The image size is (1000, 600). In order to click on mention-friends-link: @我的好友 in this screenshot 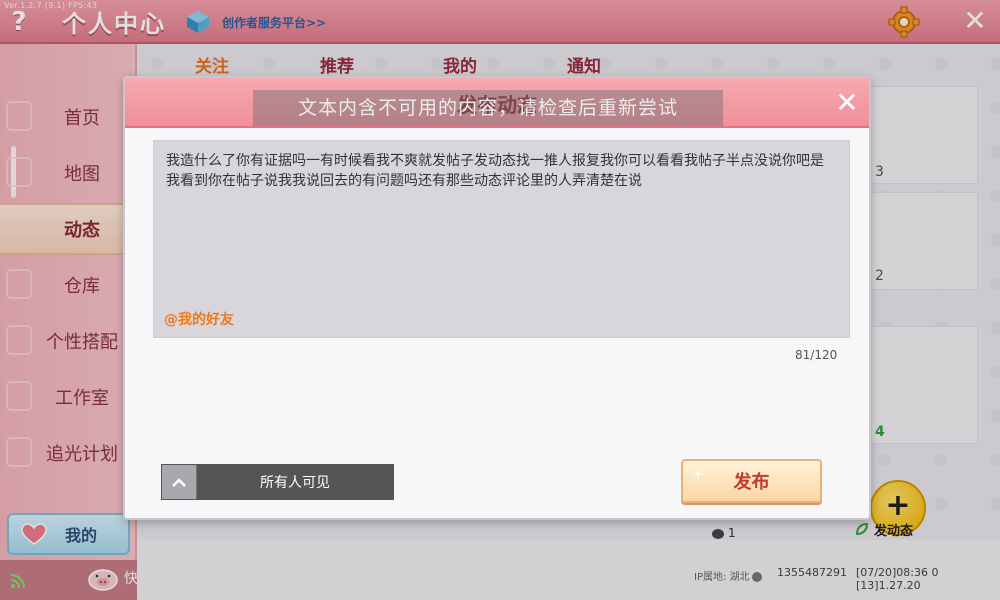, I will do `click(199, 319)`.